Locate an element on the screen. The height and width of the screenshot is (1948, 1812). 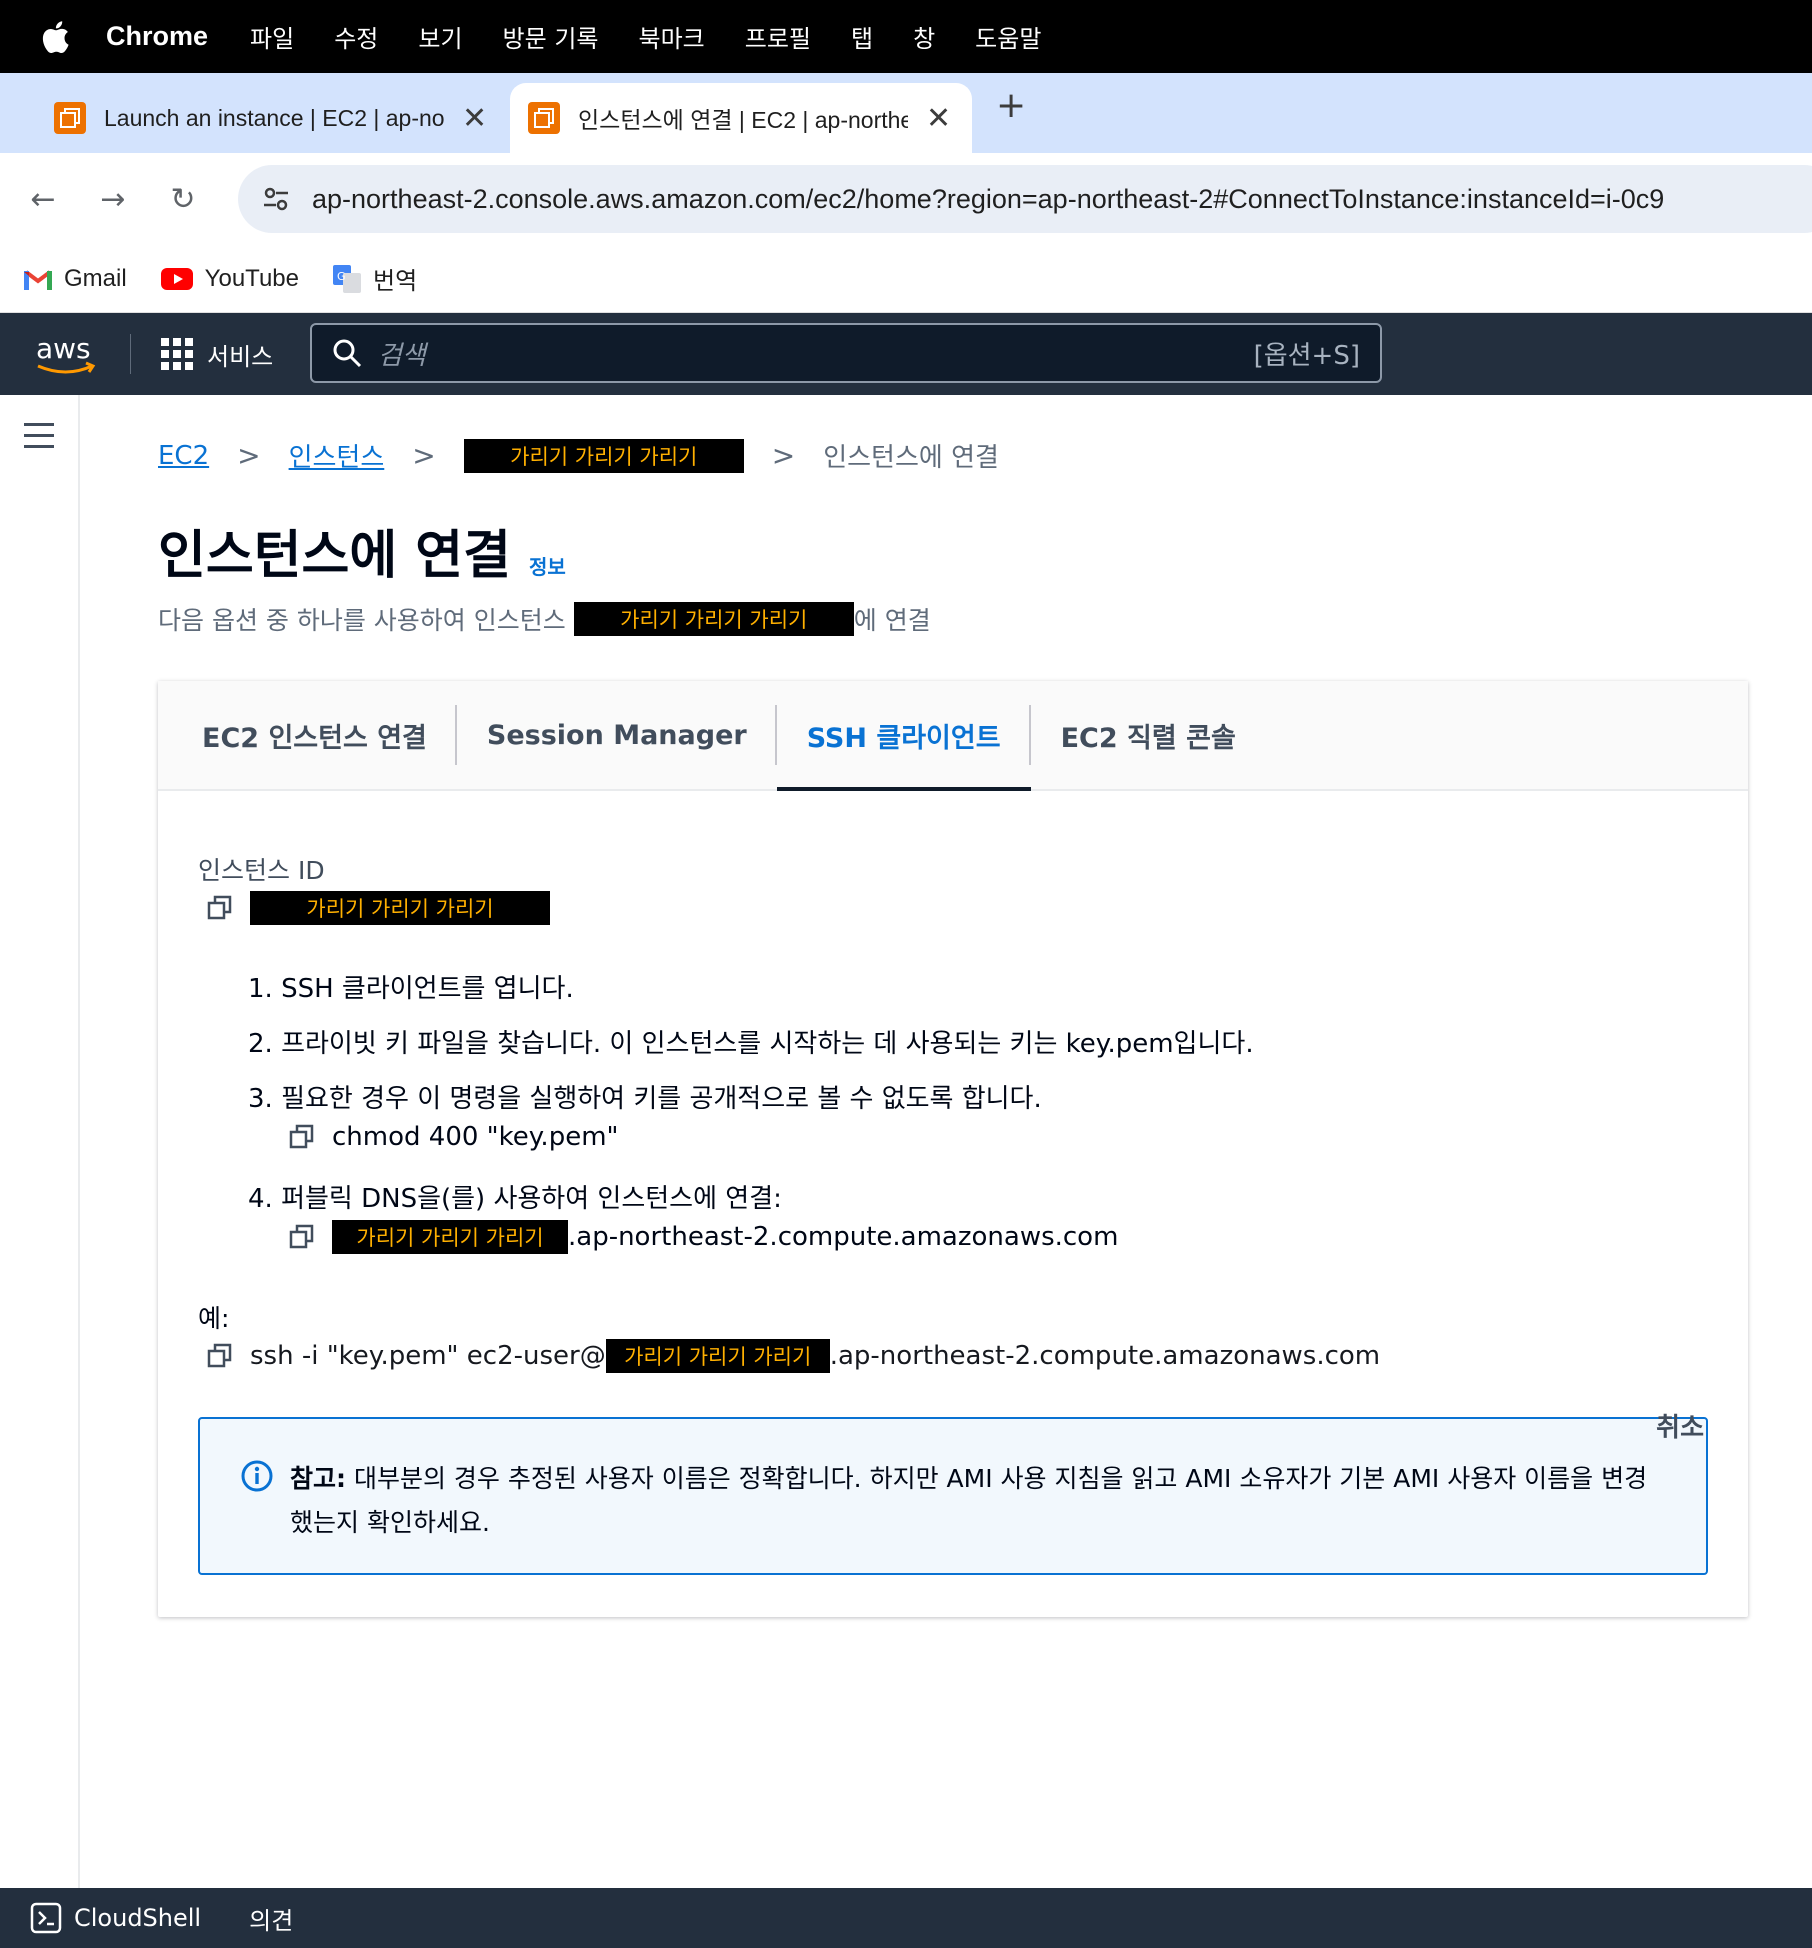
page-title-row: 인스턴스에 연결 정보 is located at coordinates (362, 550).